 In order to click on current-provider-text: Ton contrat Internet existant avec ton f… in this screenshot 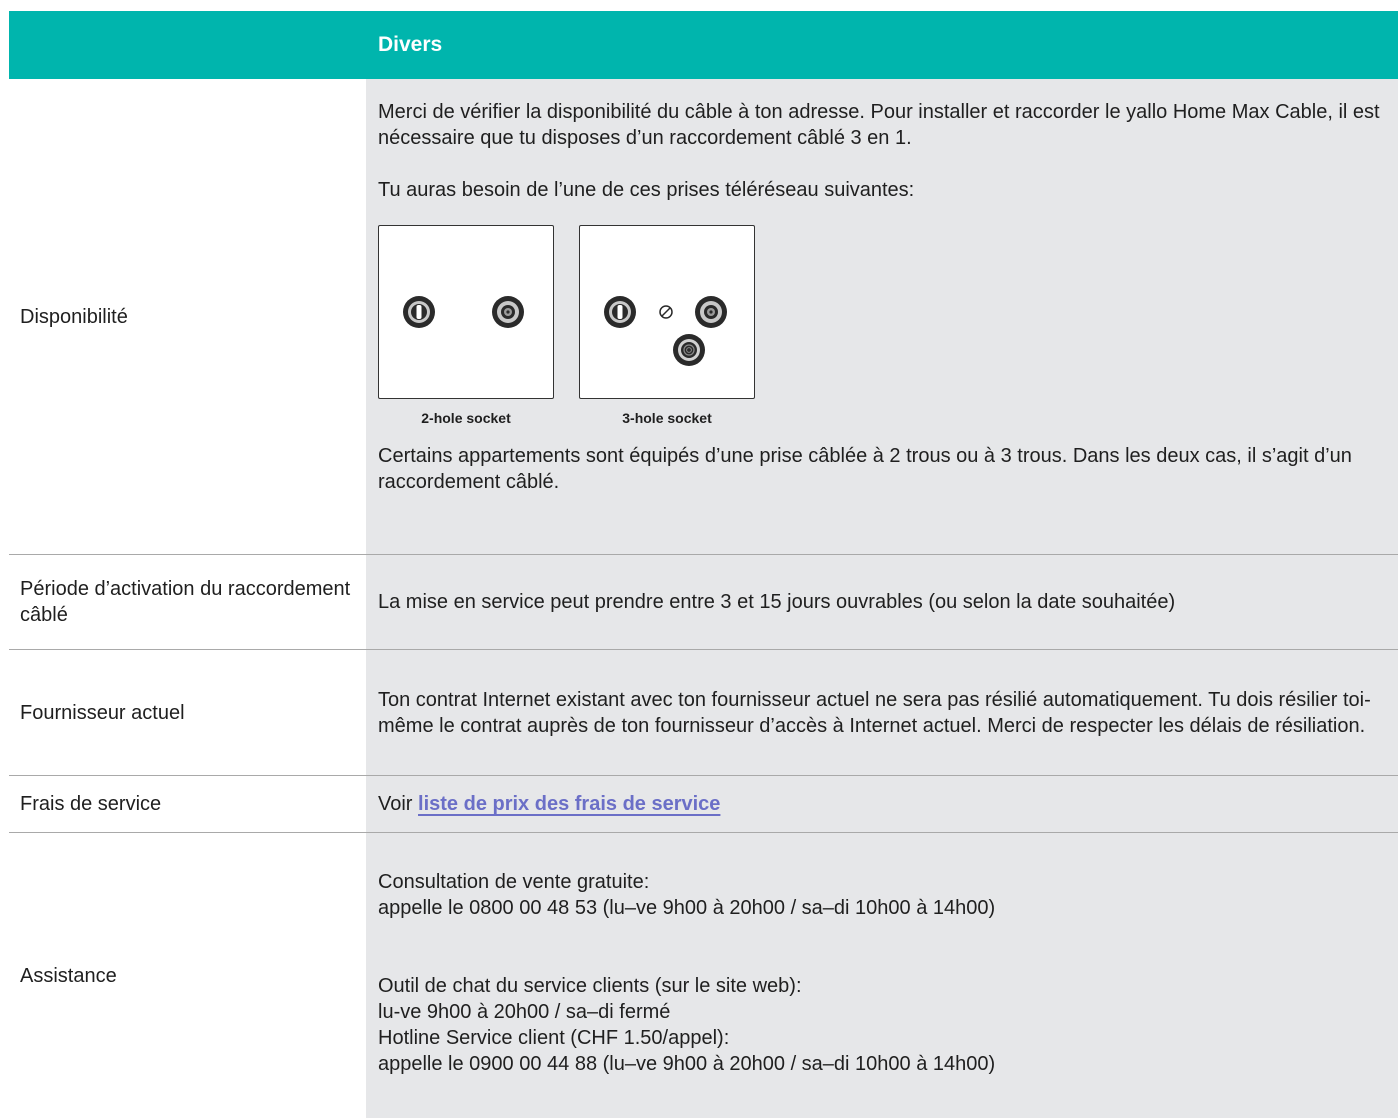, I will do `click(874, 712)`.